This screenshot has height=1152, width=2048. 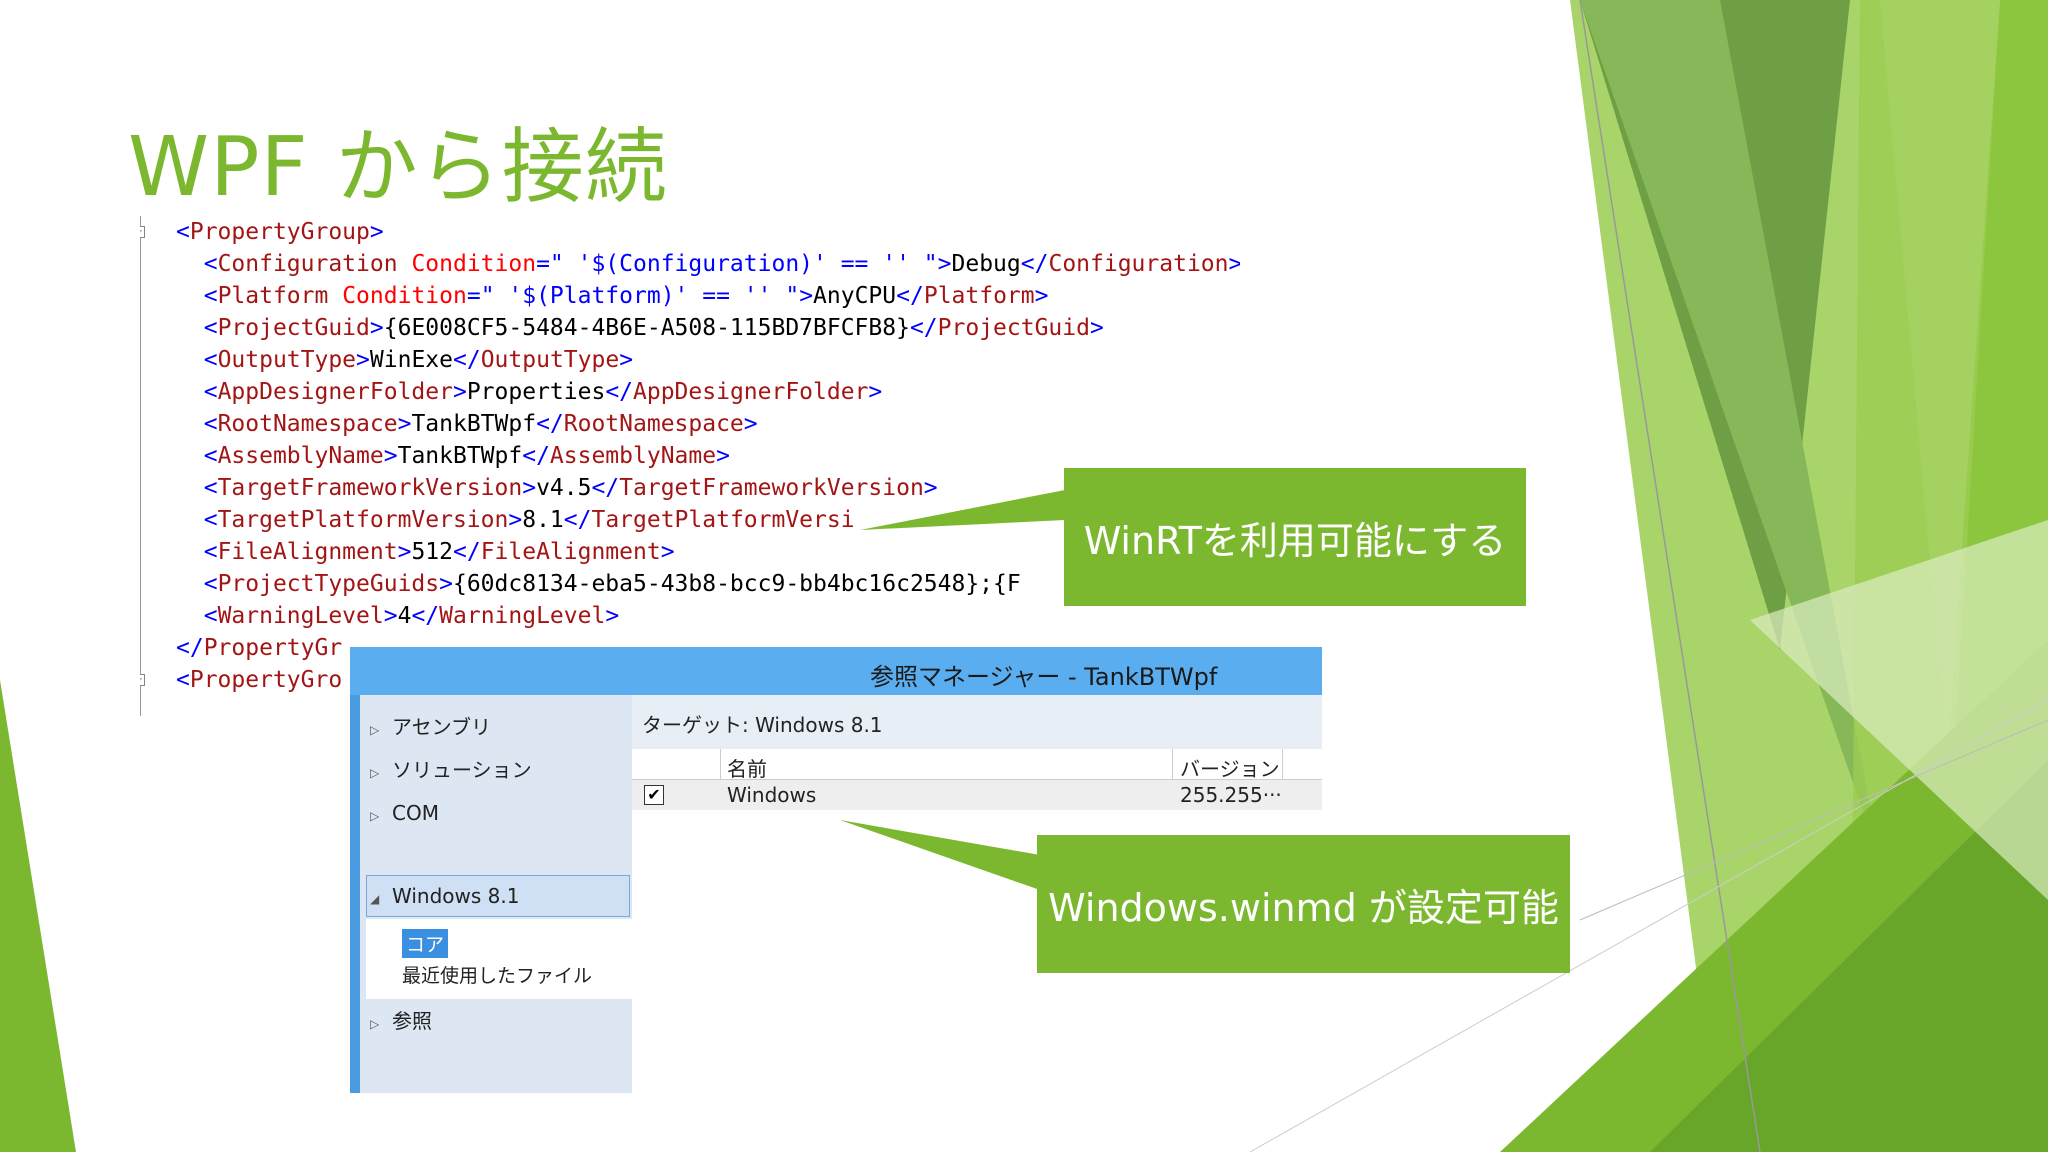 I want to click on sidebar-item-assemblies: ▷ アセンブリ, so click(x=430, y=727).